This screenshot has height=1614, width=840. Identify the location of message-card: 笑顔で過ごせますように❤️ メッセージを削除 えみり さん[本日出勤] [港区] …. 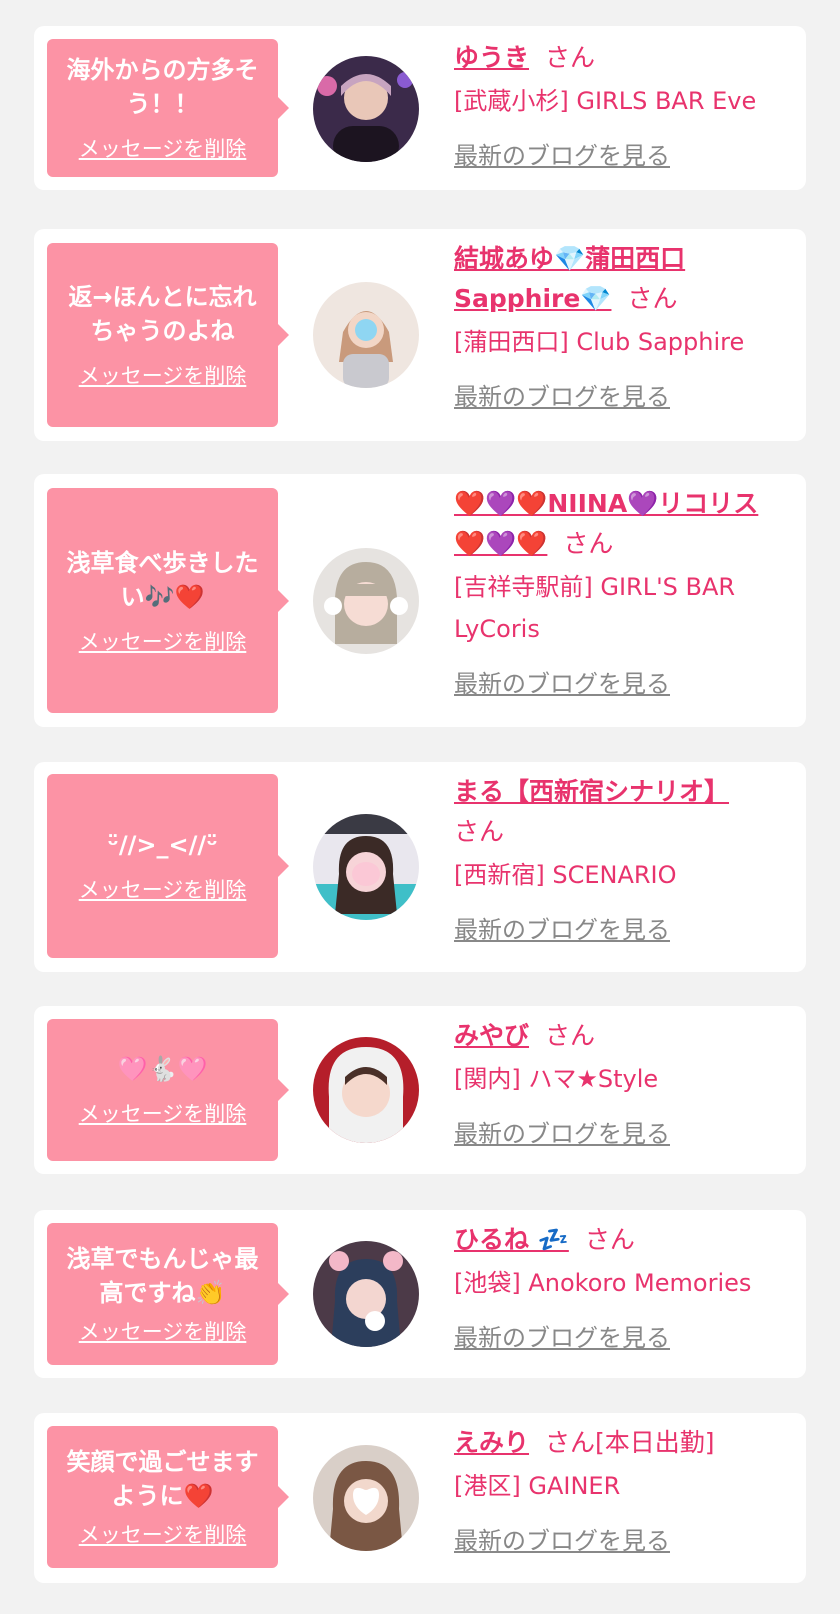
(420, 1498).